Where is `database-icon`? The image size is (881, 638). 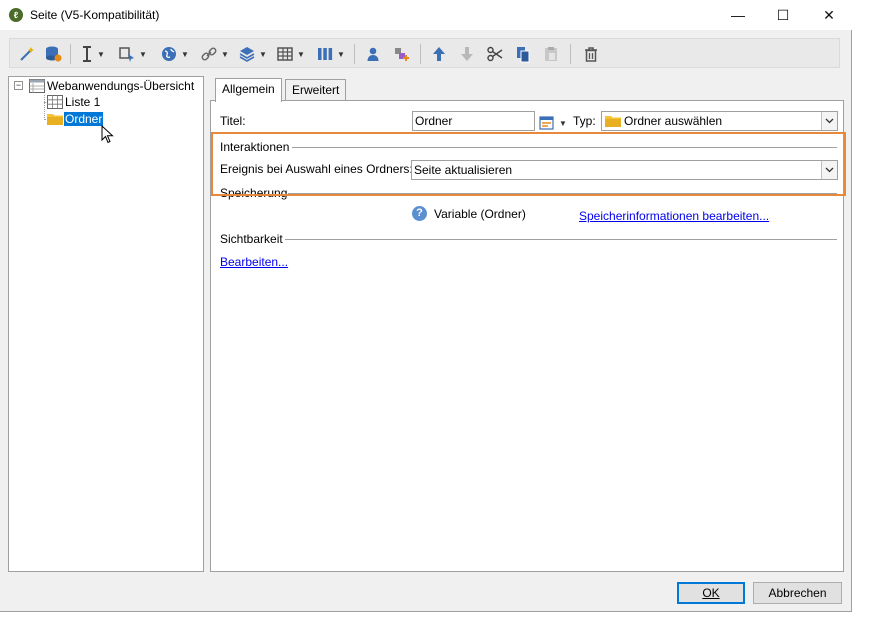
database-icon is located at coordinates (53, 54).